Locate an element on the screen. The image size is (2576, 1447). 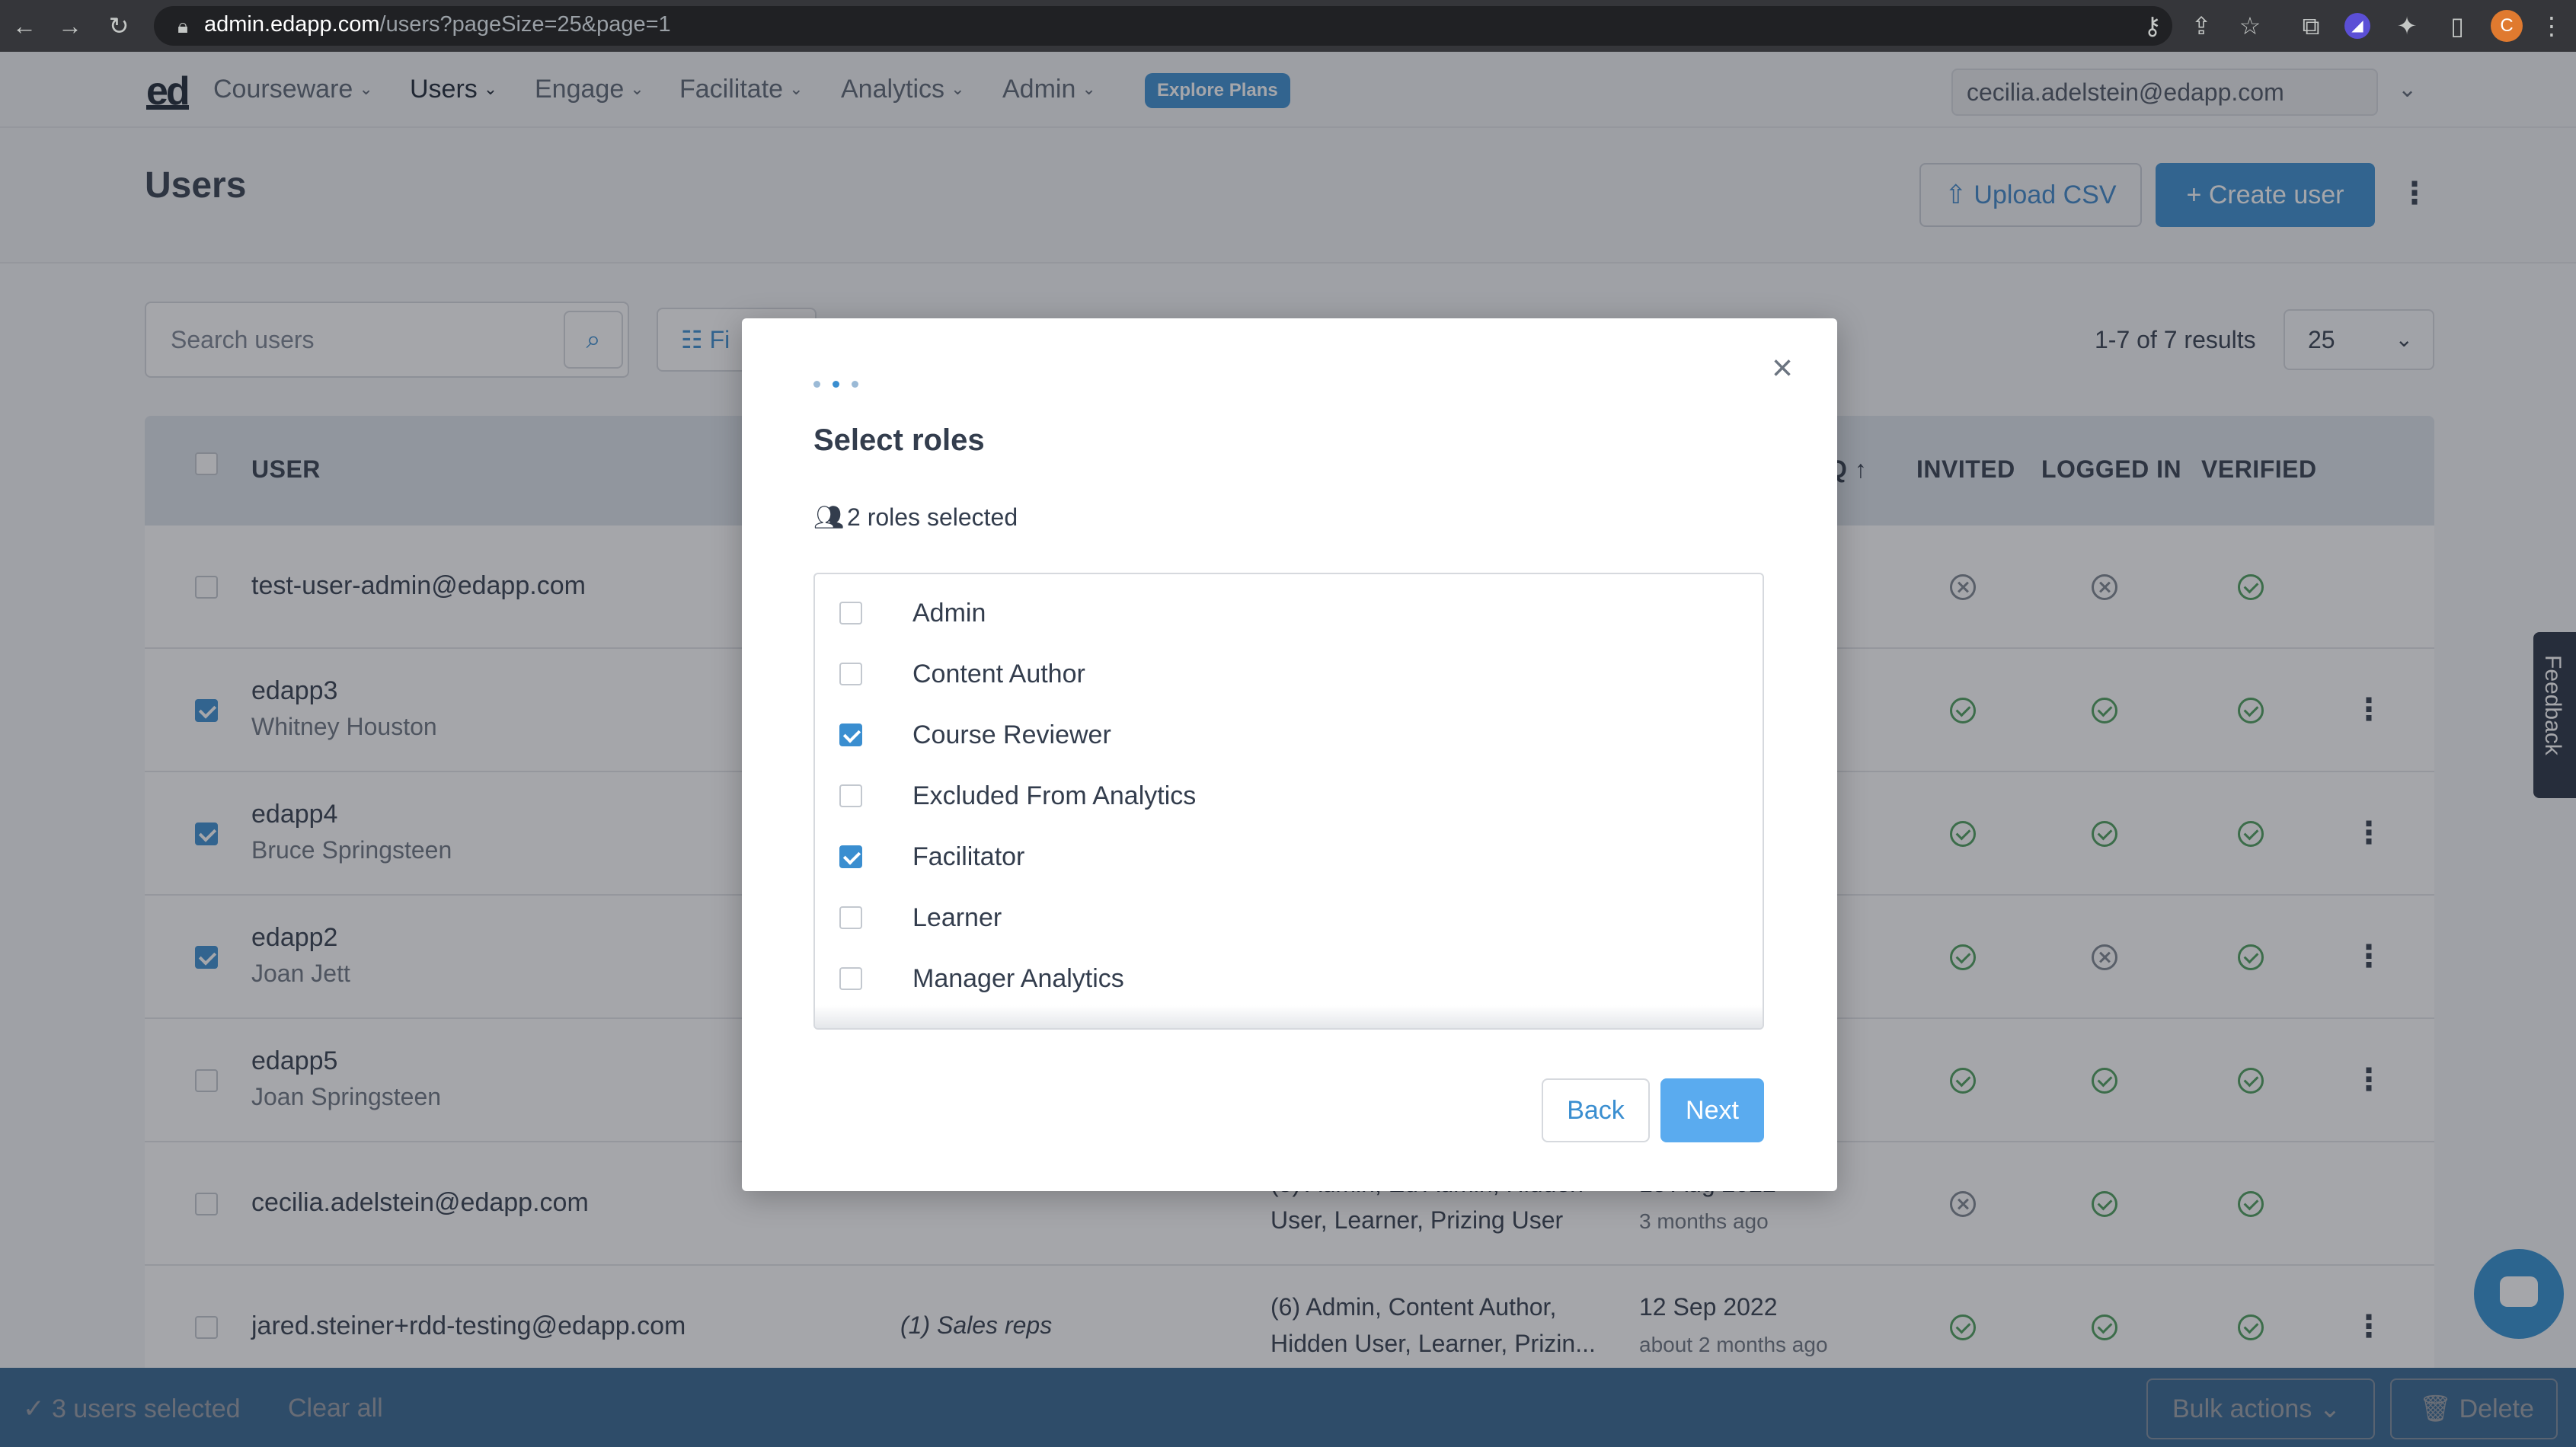
step-indicator is located at coordinates (842, 384).